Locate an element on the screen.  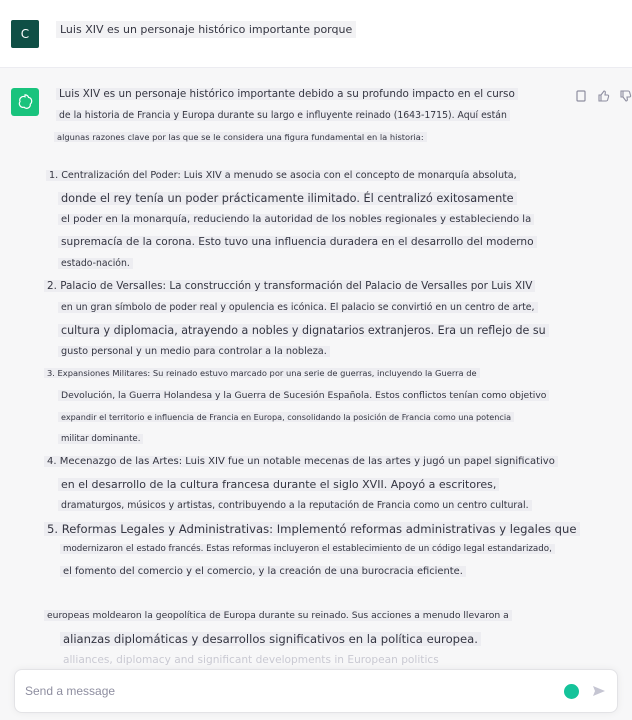
thumbs-up-icon is located at coordinates (603, 95).